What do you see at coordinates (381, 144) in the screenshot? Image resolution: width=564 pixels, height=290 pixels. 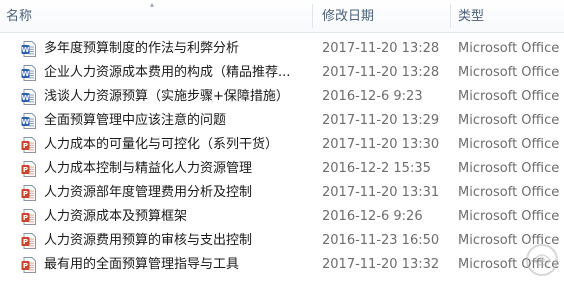 I see `file-date-modified: 2017-11-20 13:30` at bounding box center [381, 144].